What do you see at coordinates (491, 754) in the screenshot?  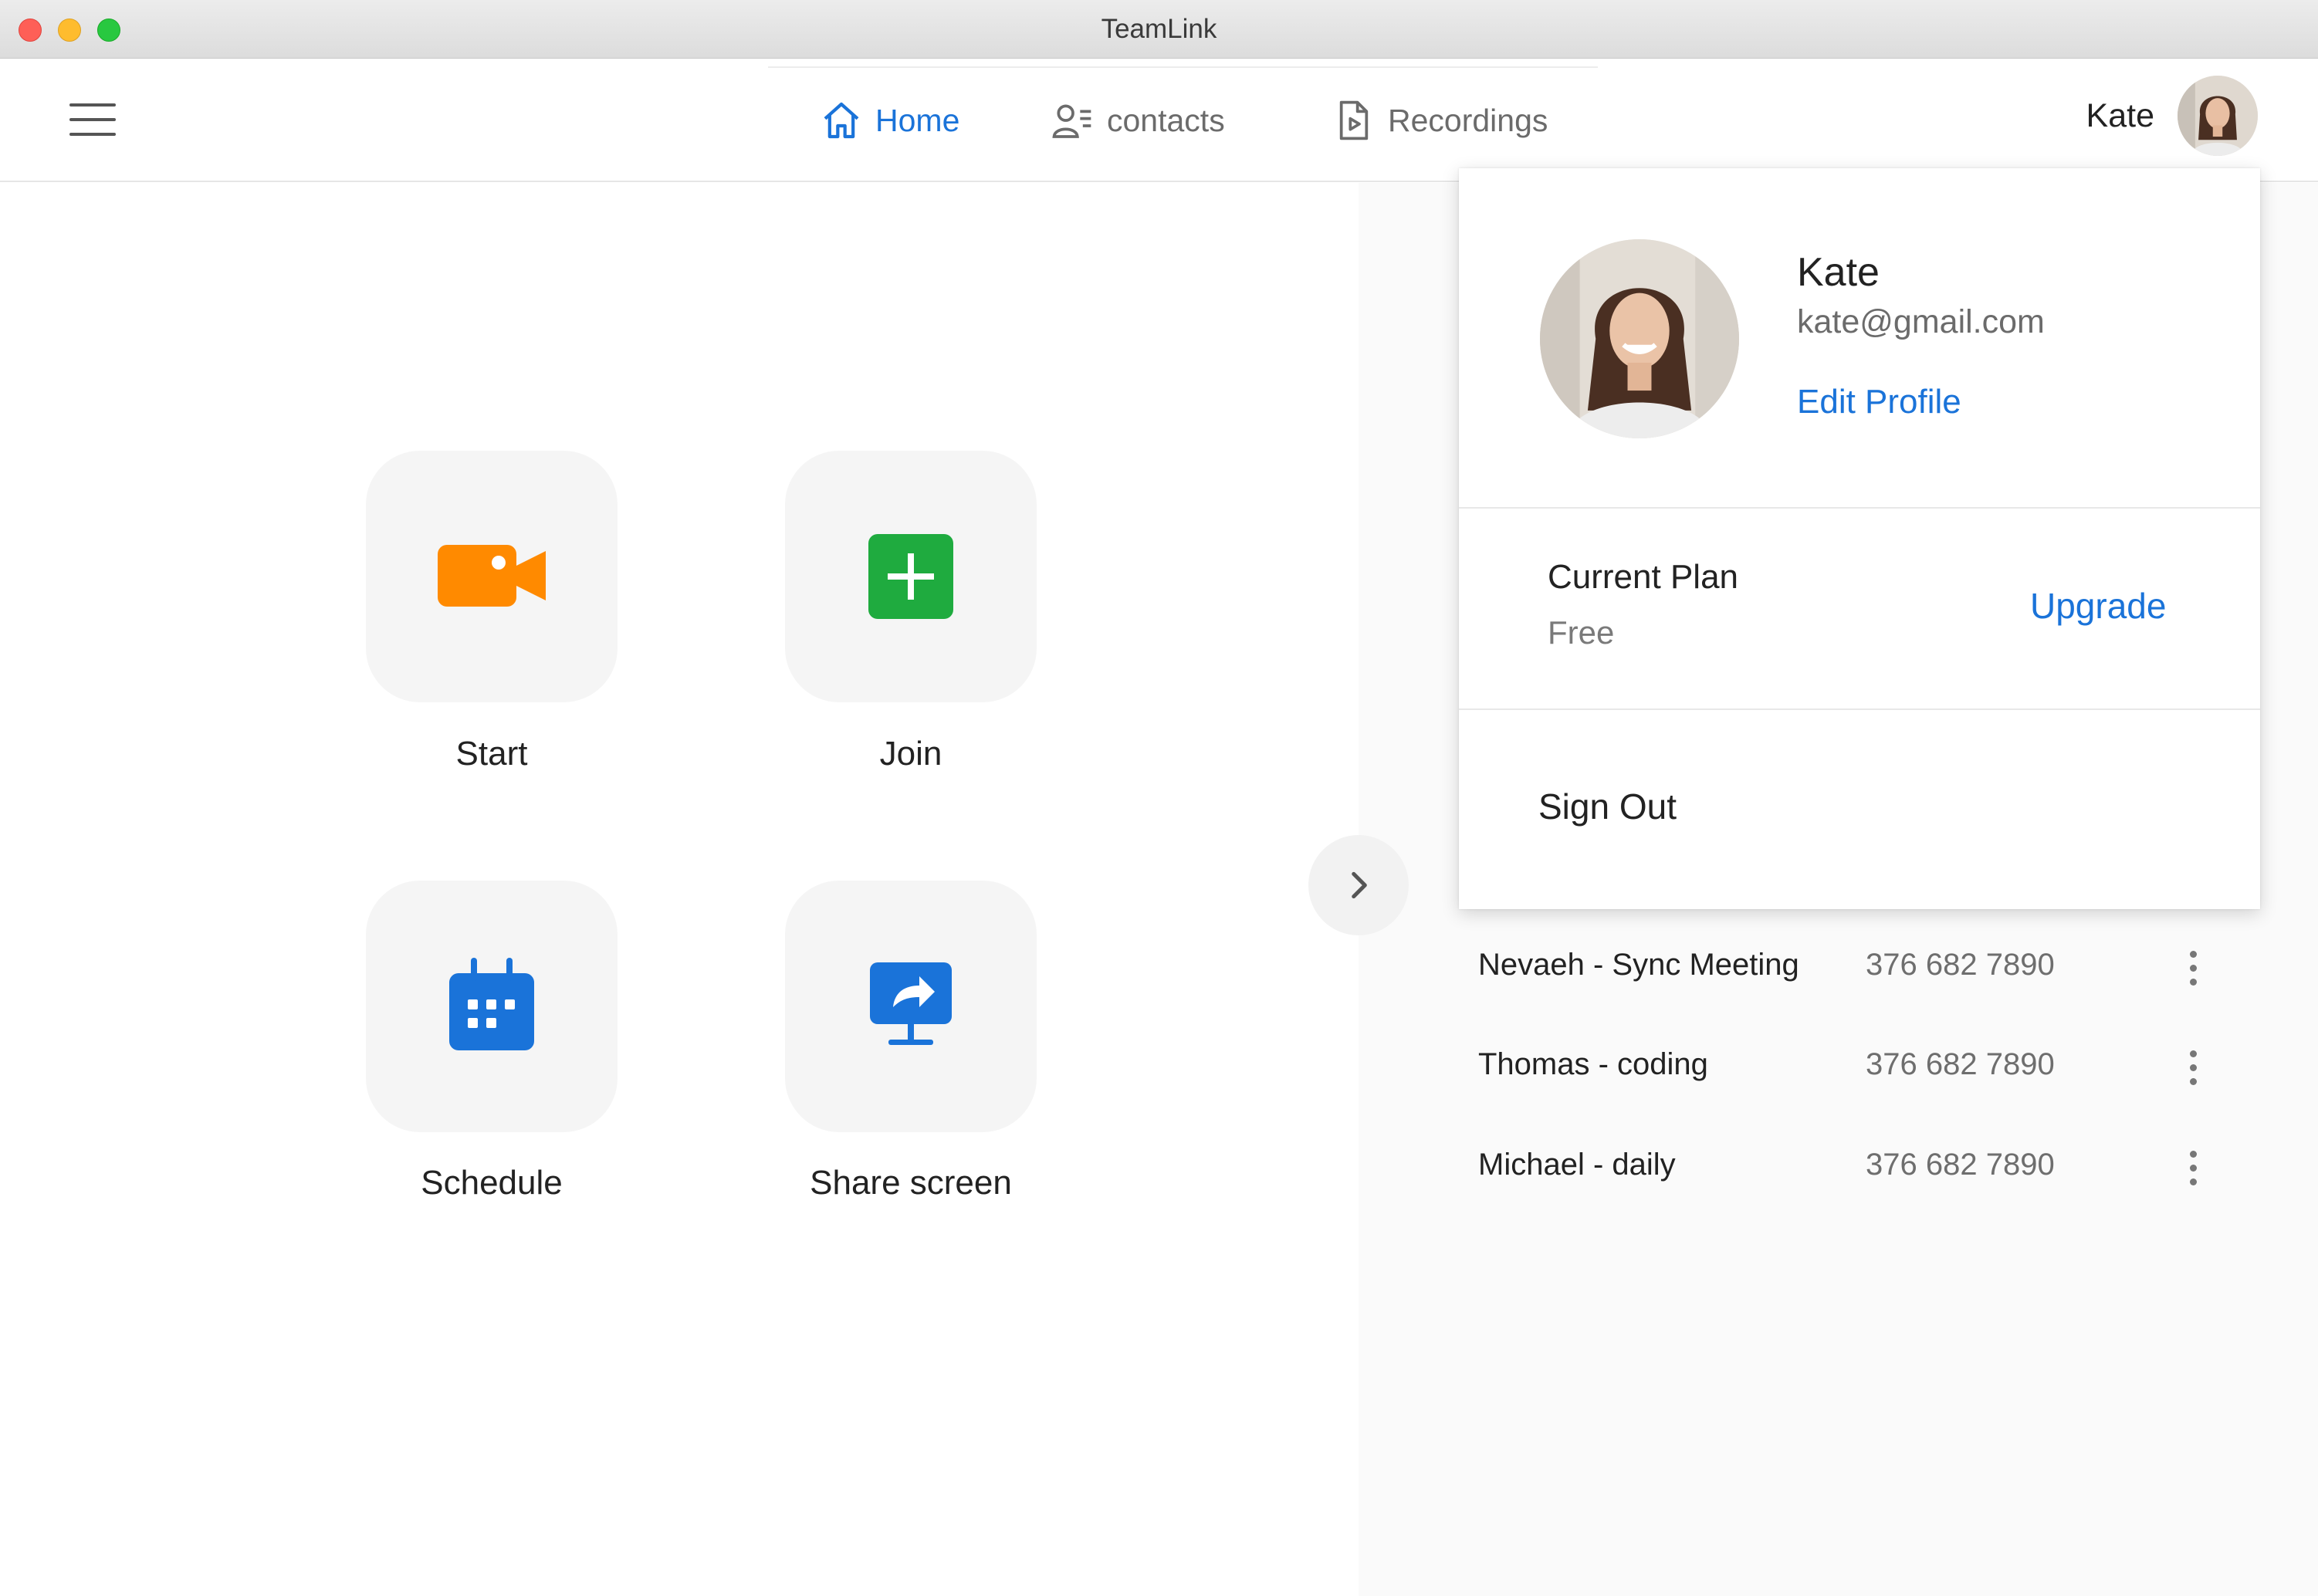 I see `start-label: Start` at bounding box center [491, 754].